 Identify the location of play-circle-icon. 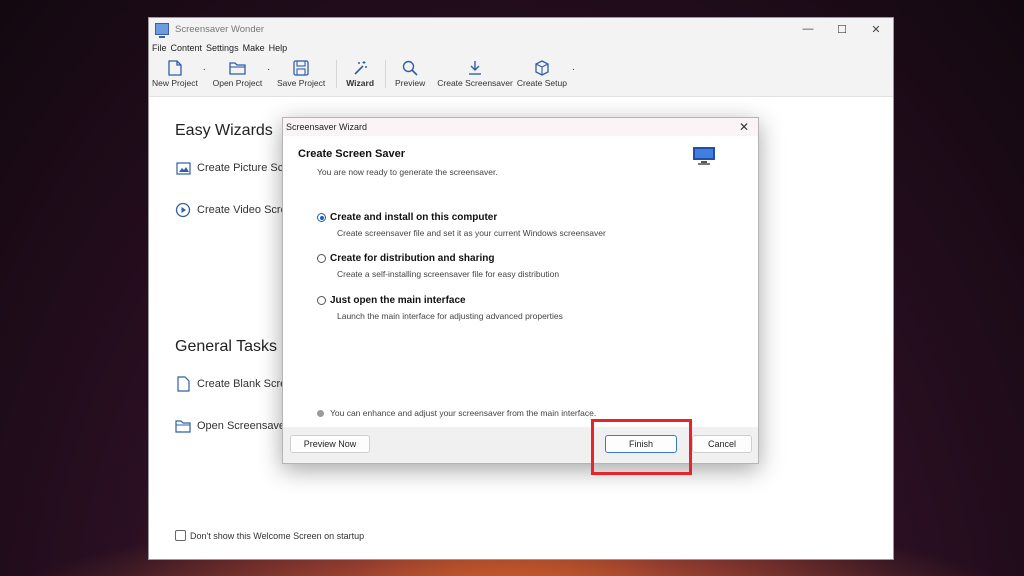
(183, 210).